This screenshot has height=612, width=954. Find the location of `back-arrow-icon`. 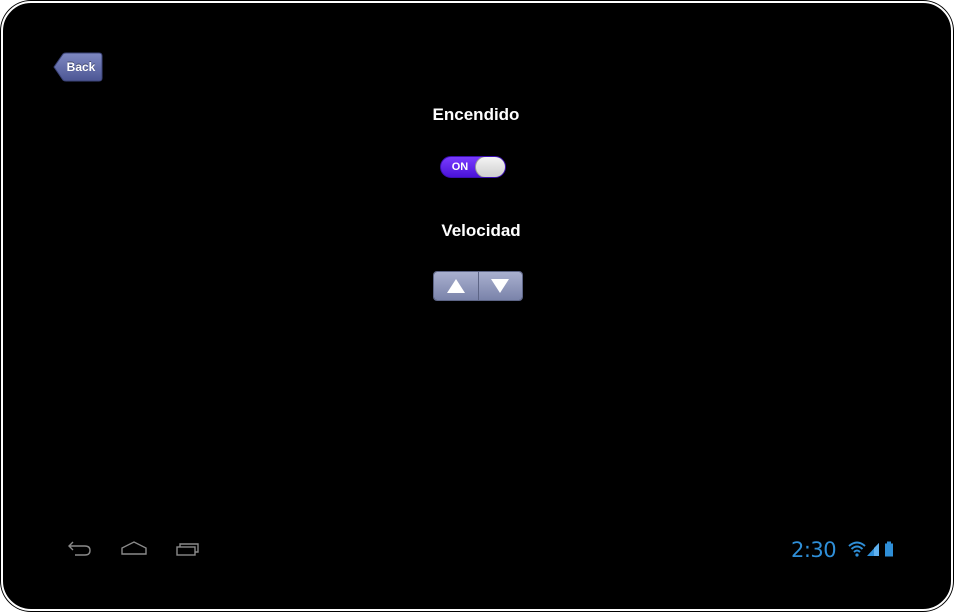

back-arrow-icon is located at coordinates (79, 548).